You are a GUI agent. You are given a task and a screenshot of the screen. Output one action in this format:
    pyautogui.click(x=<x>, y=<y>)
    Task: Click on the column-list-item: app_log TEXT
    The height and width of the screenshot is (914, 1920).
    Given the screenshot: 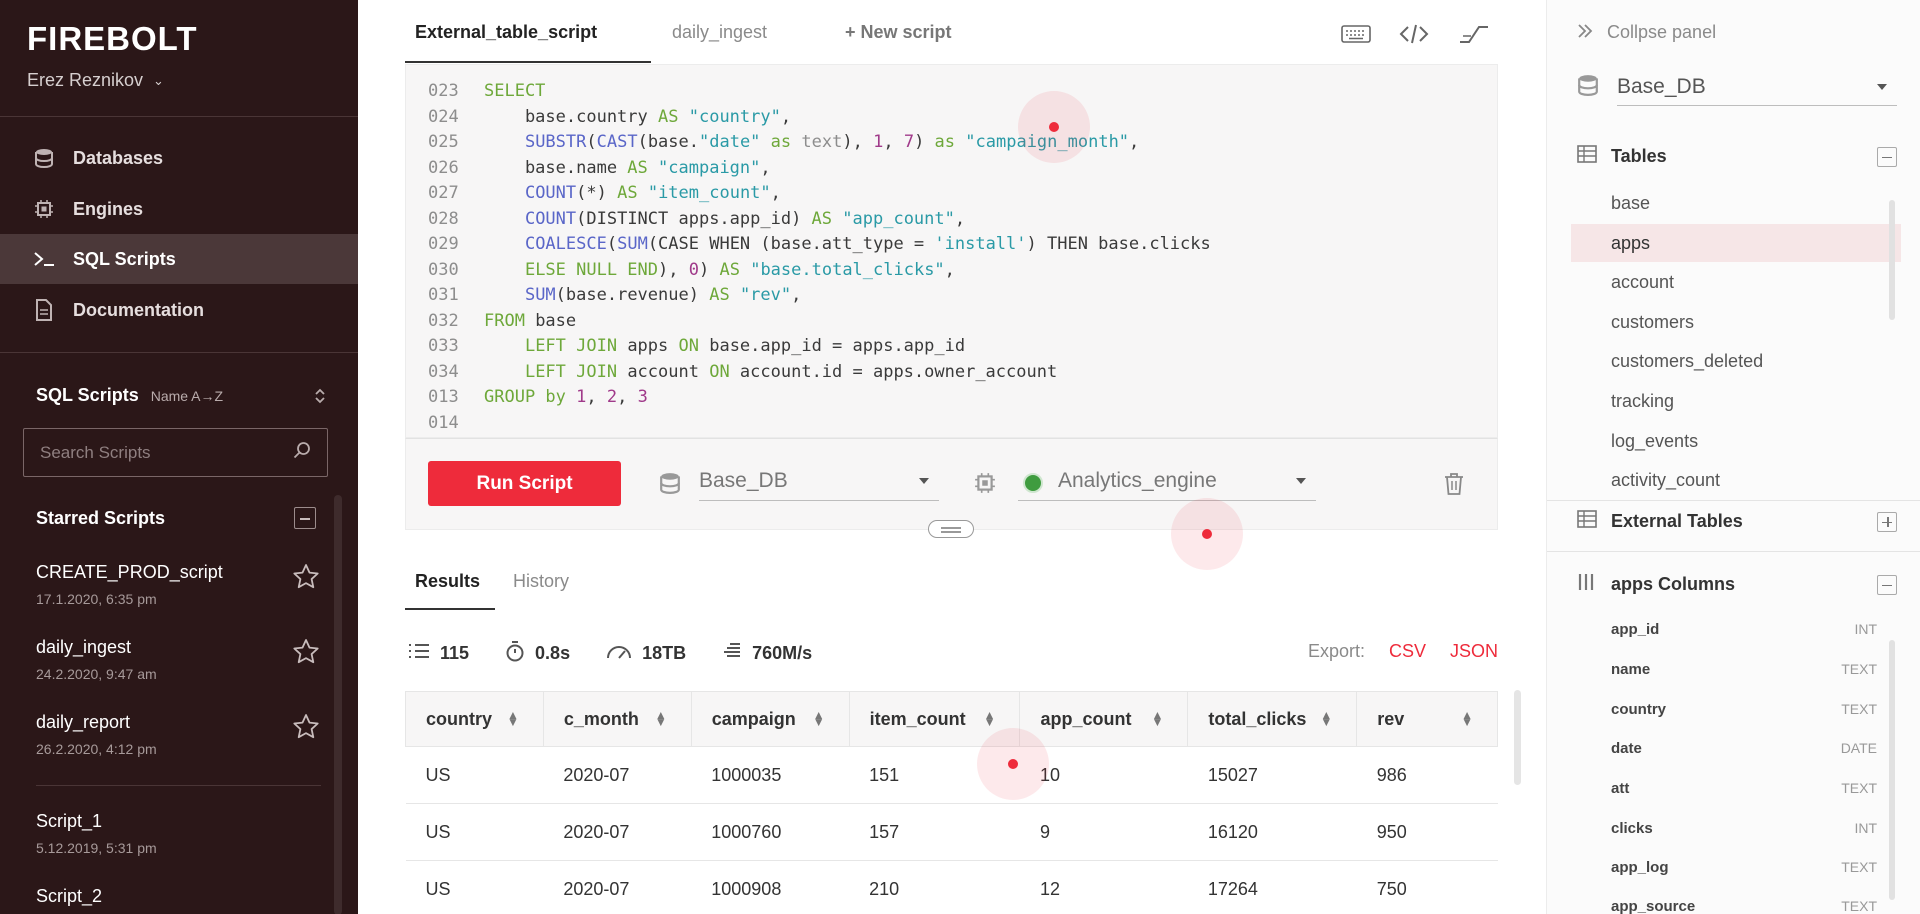 What is the action you would take?
    pyautogui.click(x=1744, y=867)
    